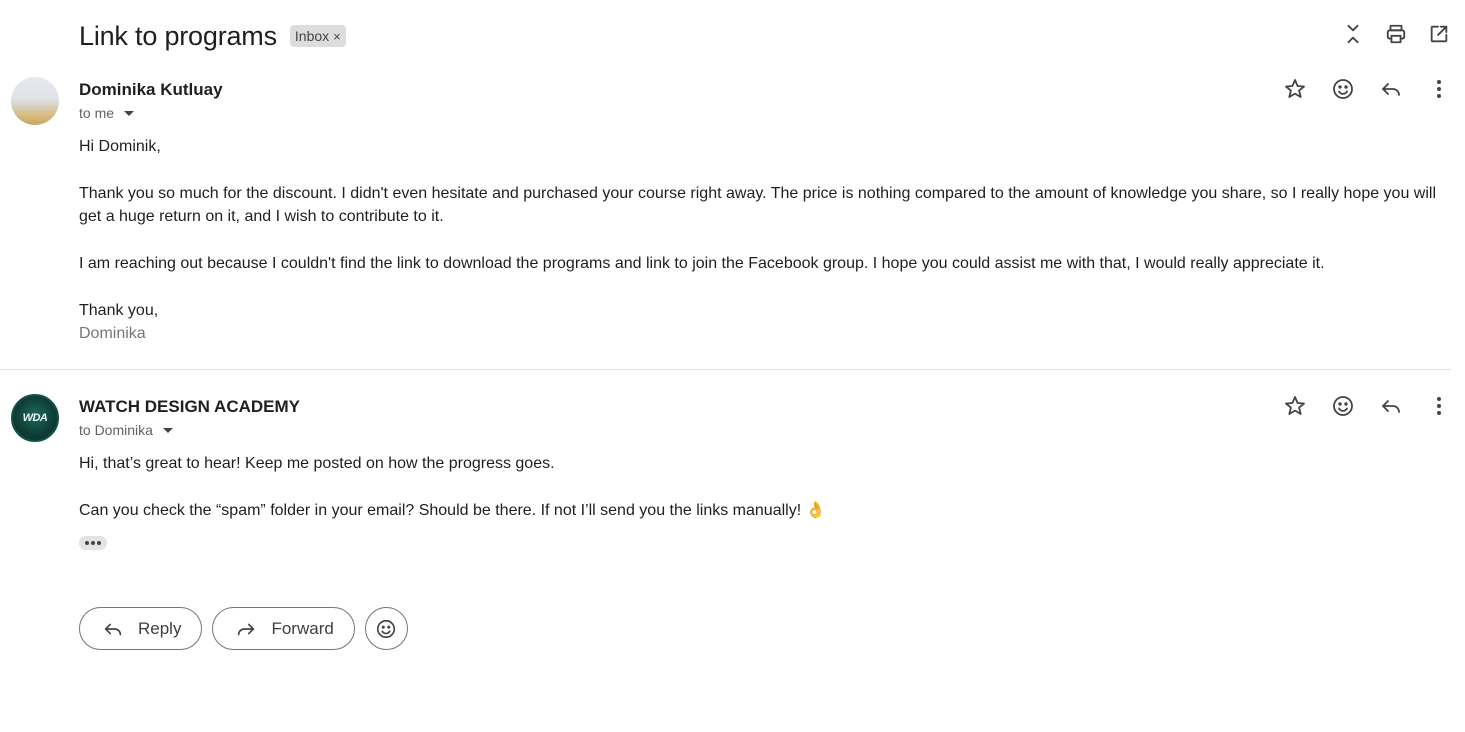 The image size is (1465, 732). Describe the element at coordinates (1439, 34) in the screenshot. I see `open-new-window-icon` at that location.